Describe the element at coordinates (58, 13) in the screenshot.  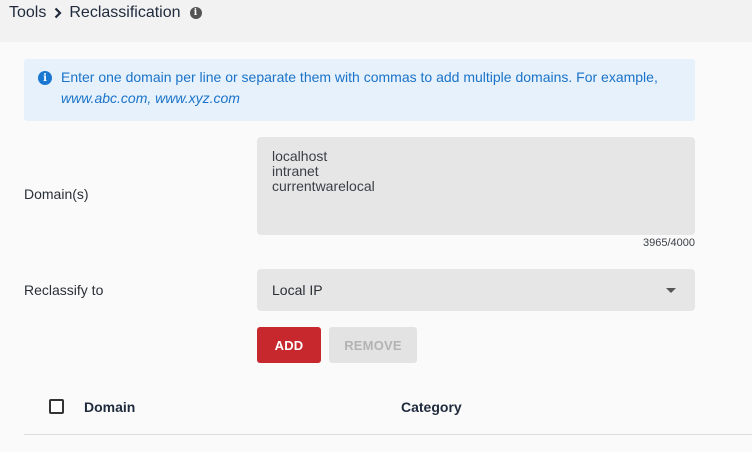
I see `chevron-right-icon` at that location.